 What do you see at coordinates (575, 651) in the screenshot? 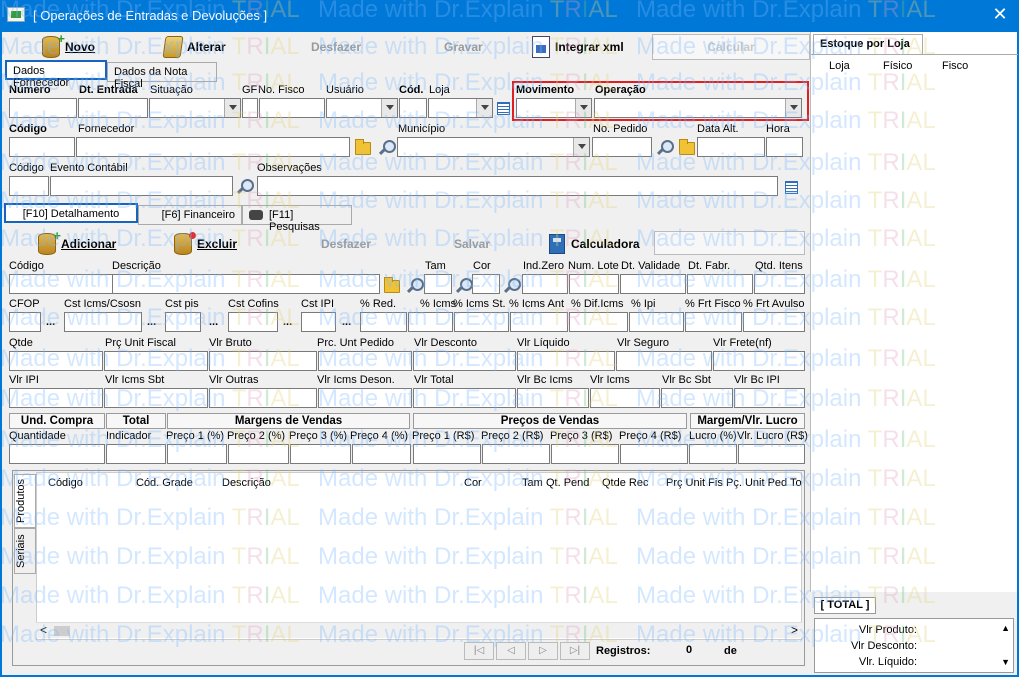
I see `last-record-button: ▷|` at bounding box center [575, 651].